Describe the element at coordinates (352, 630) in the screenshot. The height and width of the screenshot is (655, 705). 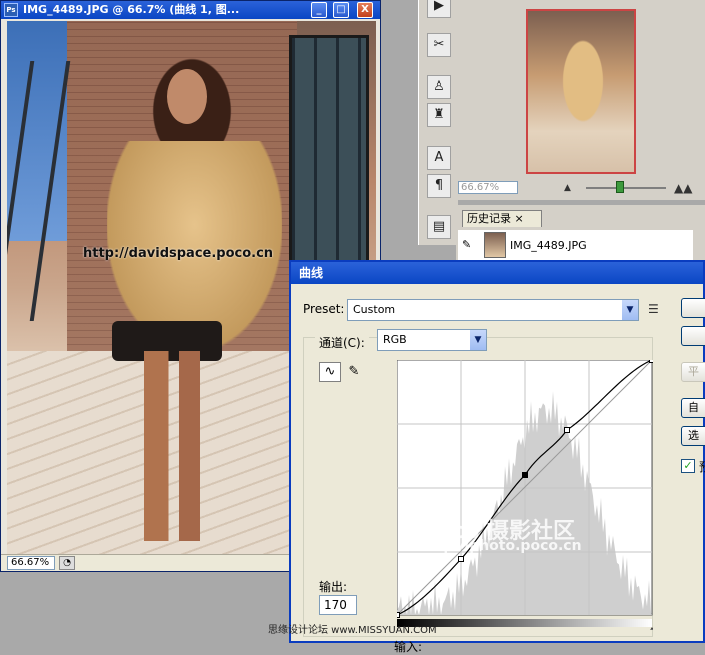
I see `site-watermark: 思缘设计论坛 www.MISSYUAN.COM` at that location.